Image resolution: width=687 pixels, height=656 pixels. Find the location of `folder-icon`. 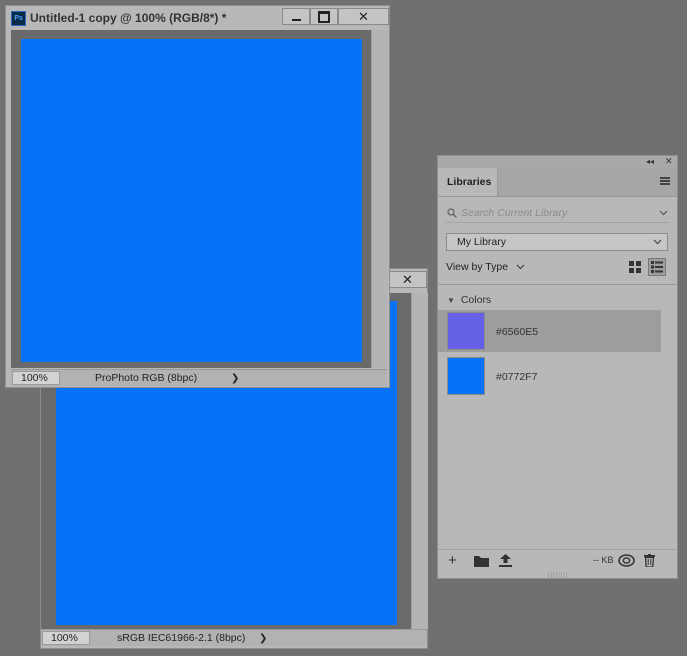

folder-icon is located at coordinates (481, 561).